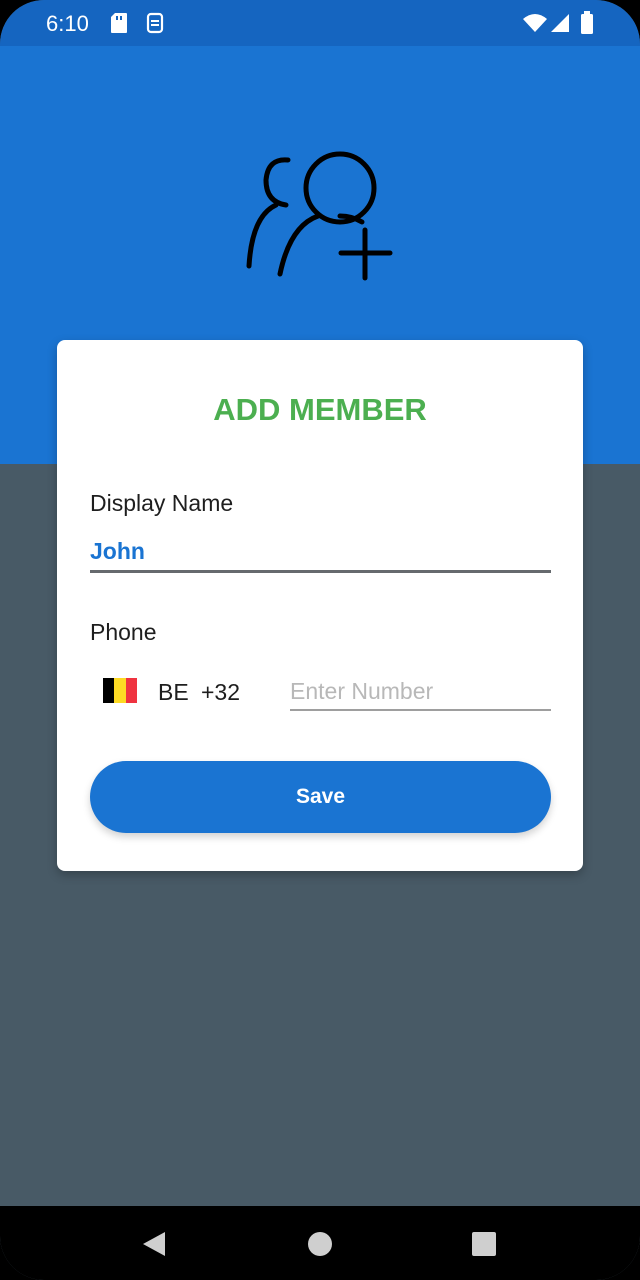 The width and height of the screenshot is (640, 1280). I want to click on signal-icon, so click(560, 23).